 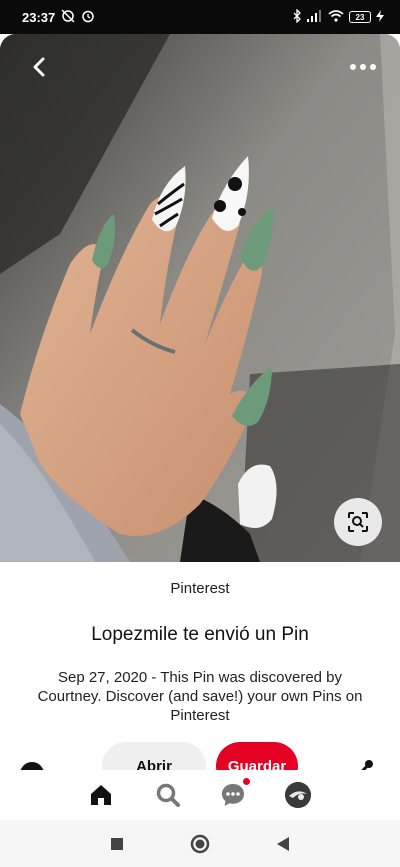 What do you see at coordinates (380, 17) in the screenshot?
I see `charging-icon` at bounding box center [380, 17].